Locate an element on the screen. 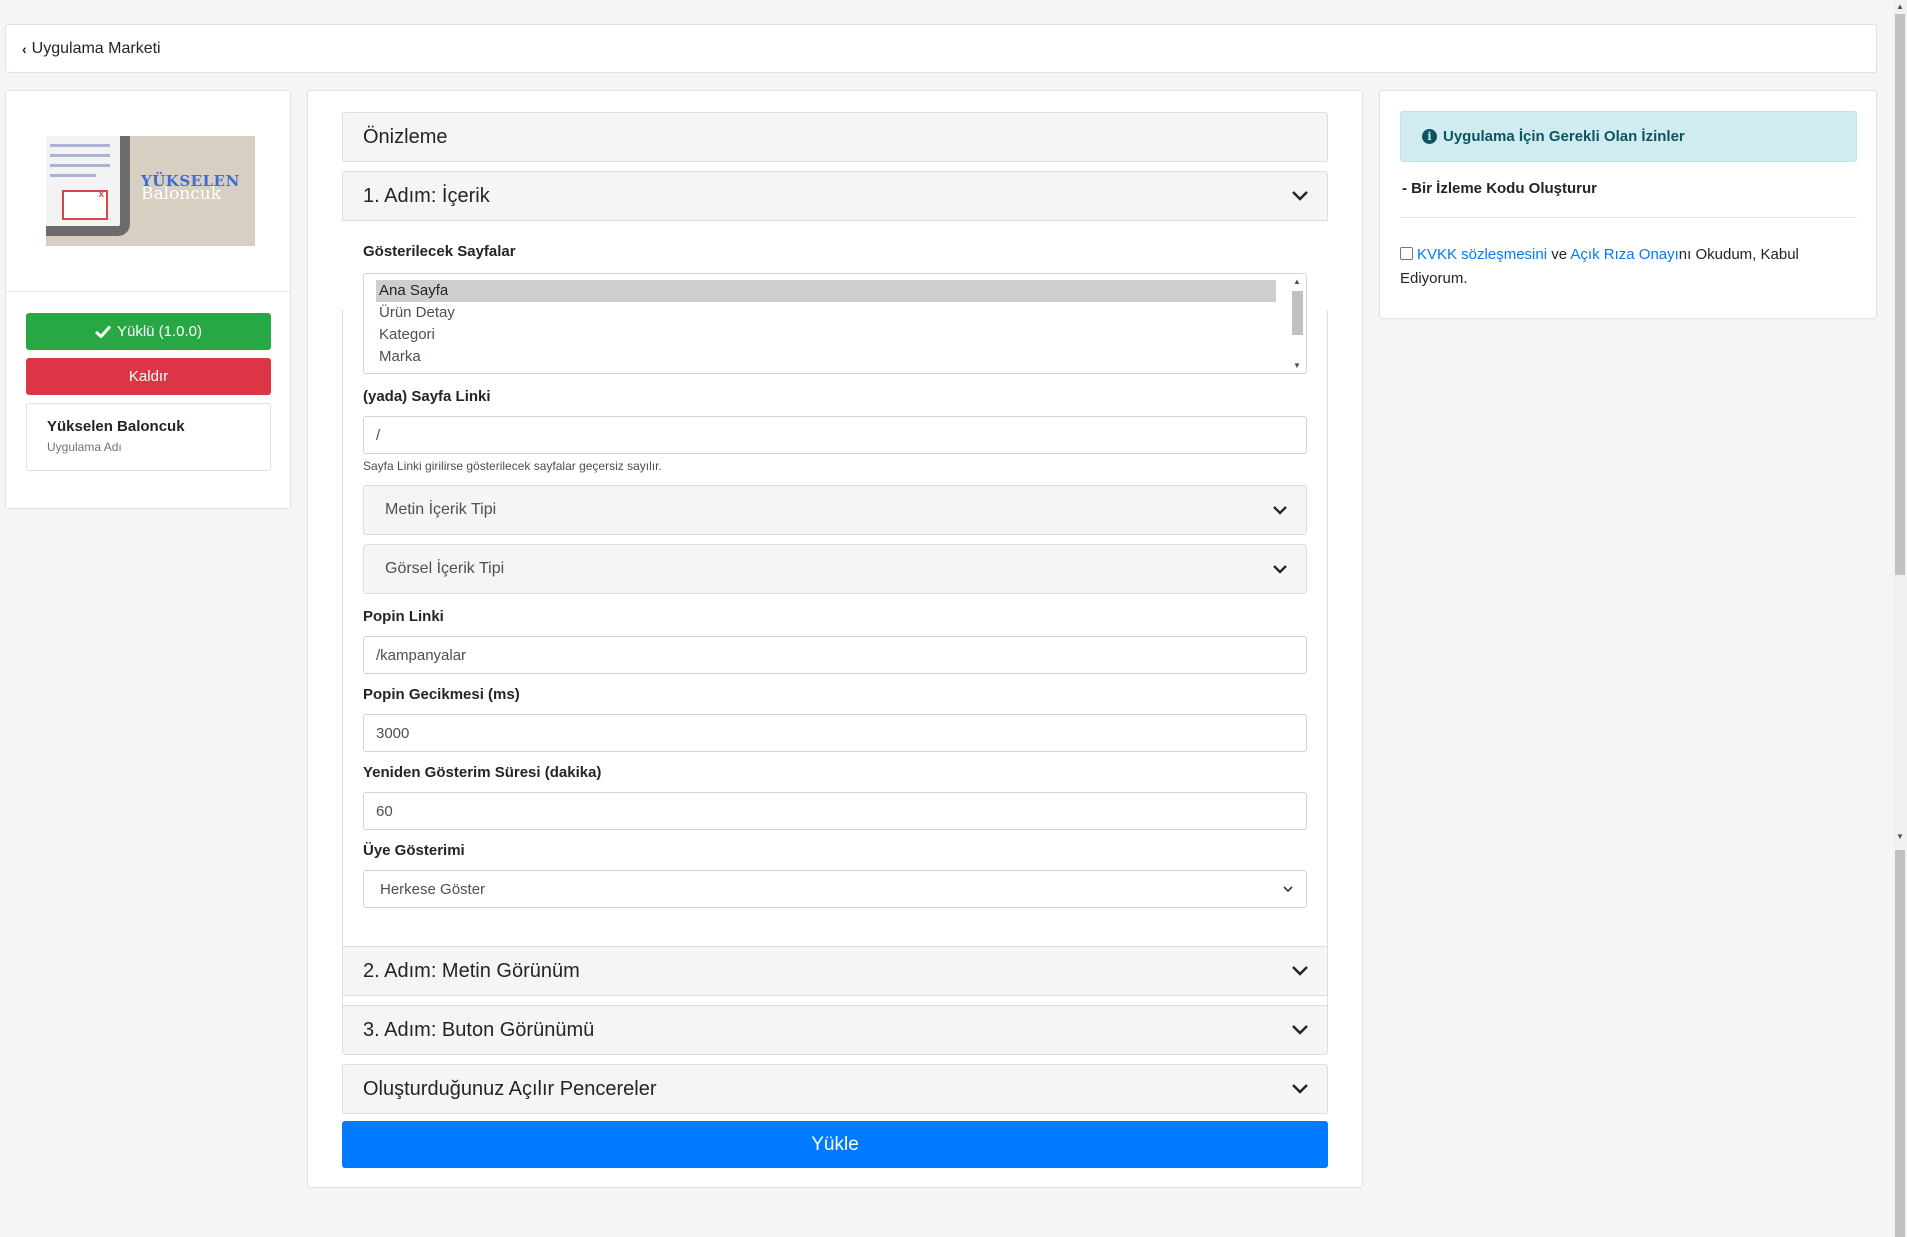 The width and height of the screenshot is (1907, 1237). step1-accordion: 1. Adım: İçerik is located at coordinates (835, 196).